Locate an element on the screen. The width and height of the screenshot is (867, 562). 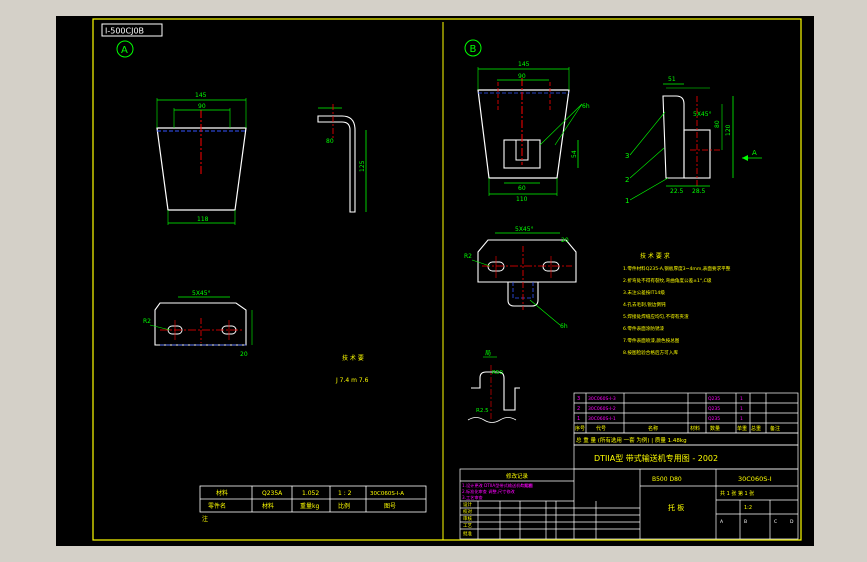
view-b-plan-dia: R2 is located at coordinates (468, 256).